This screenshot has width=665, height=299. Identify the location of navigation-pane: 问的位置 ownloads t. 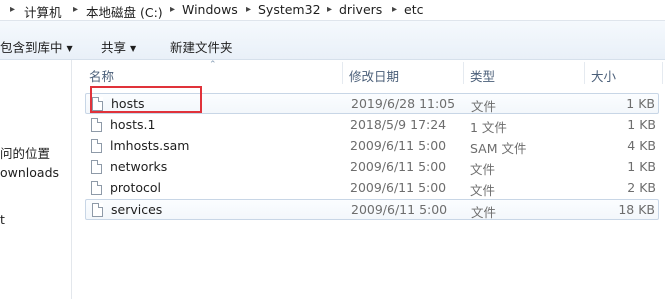
(36, 179).